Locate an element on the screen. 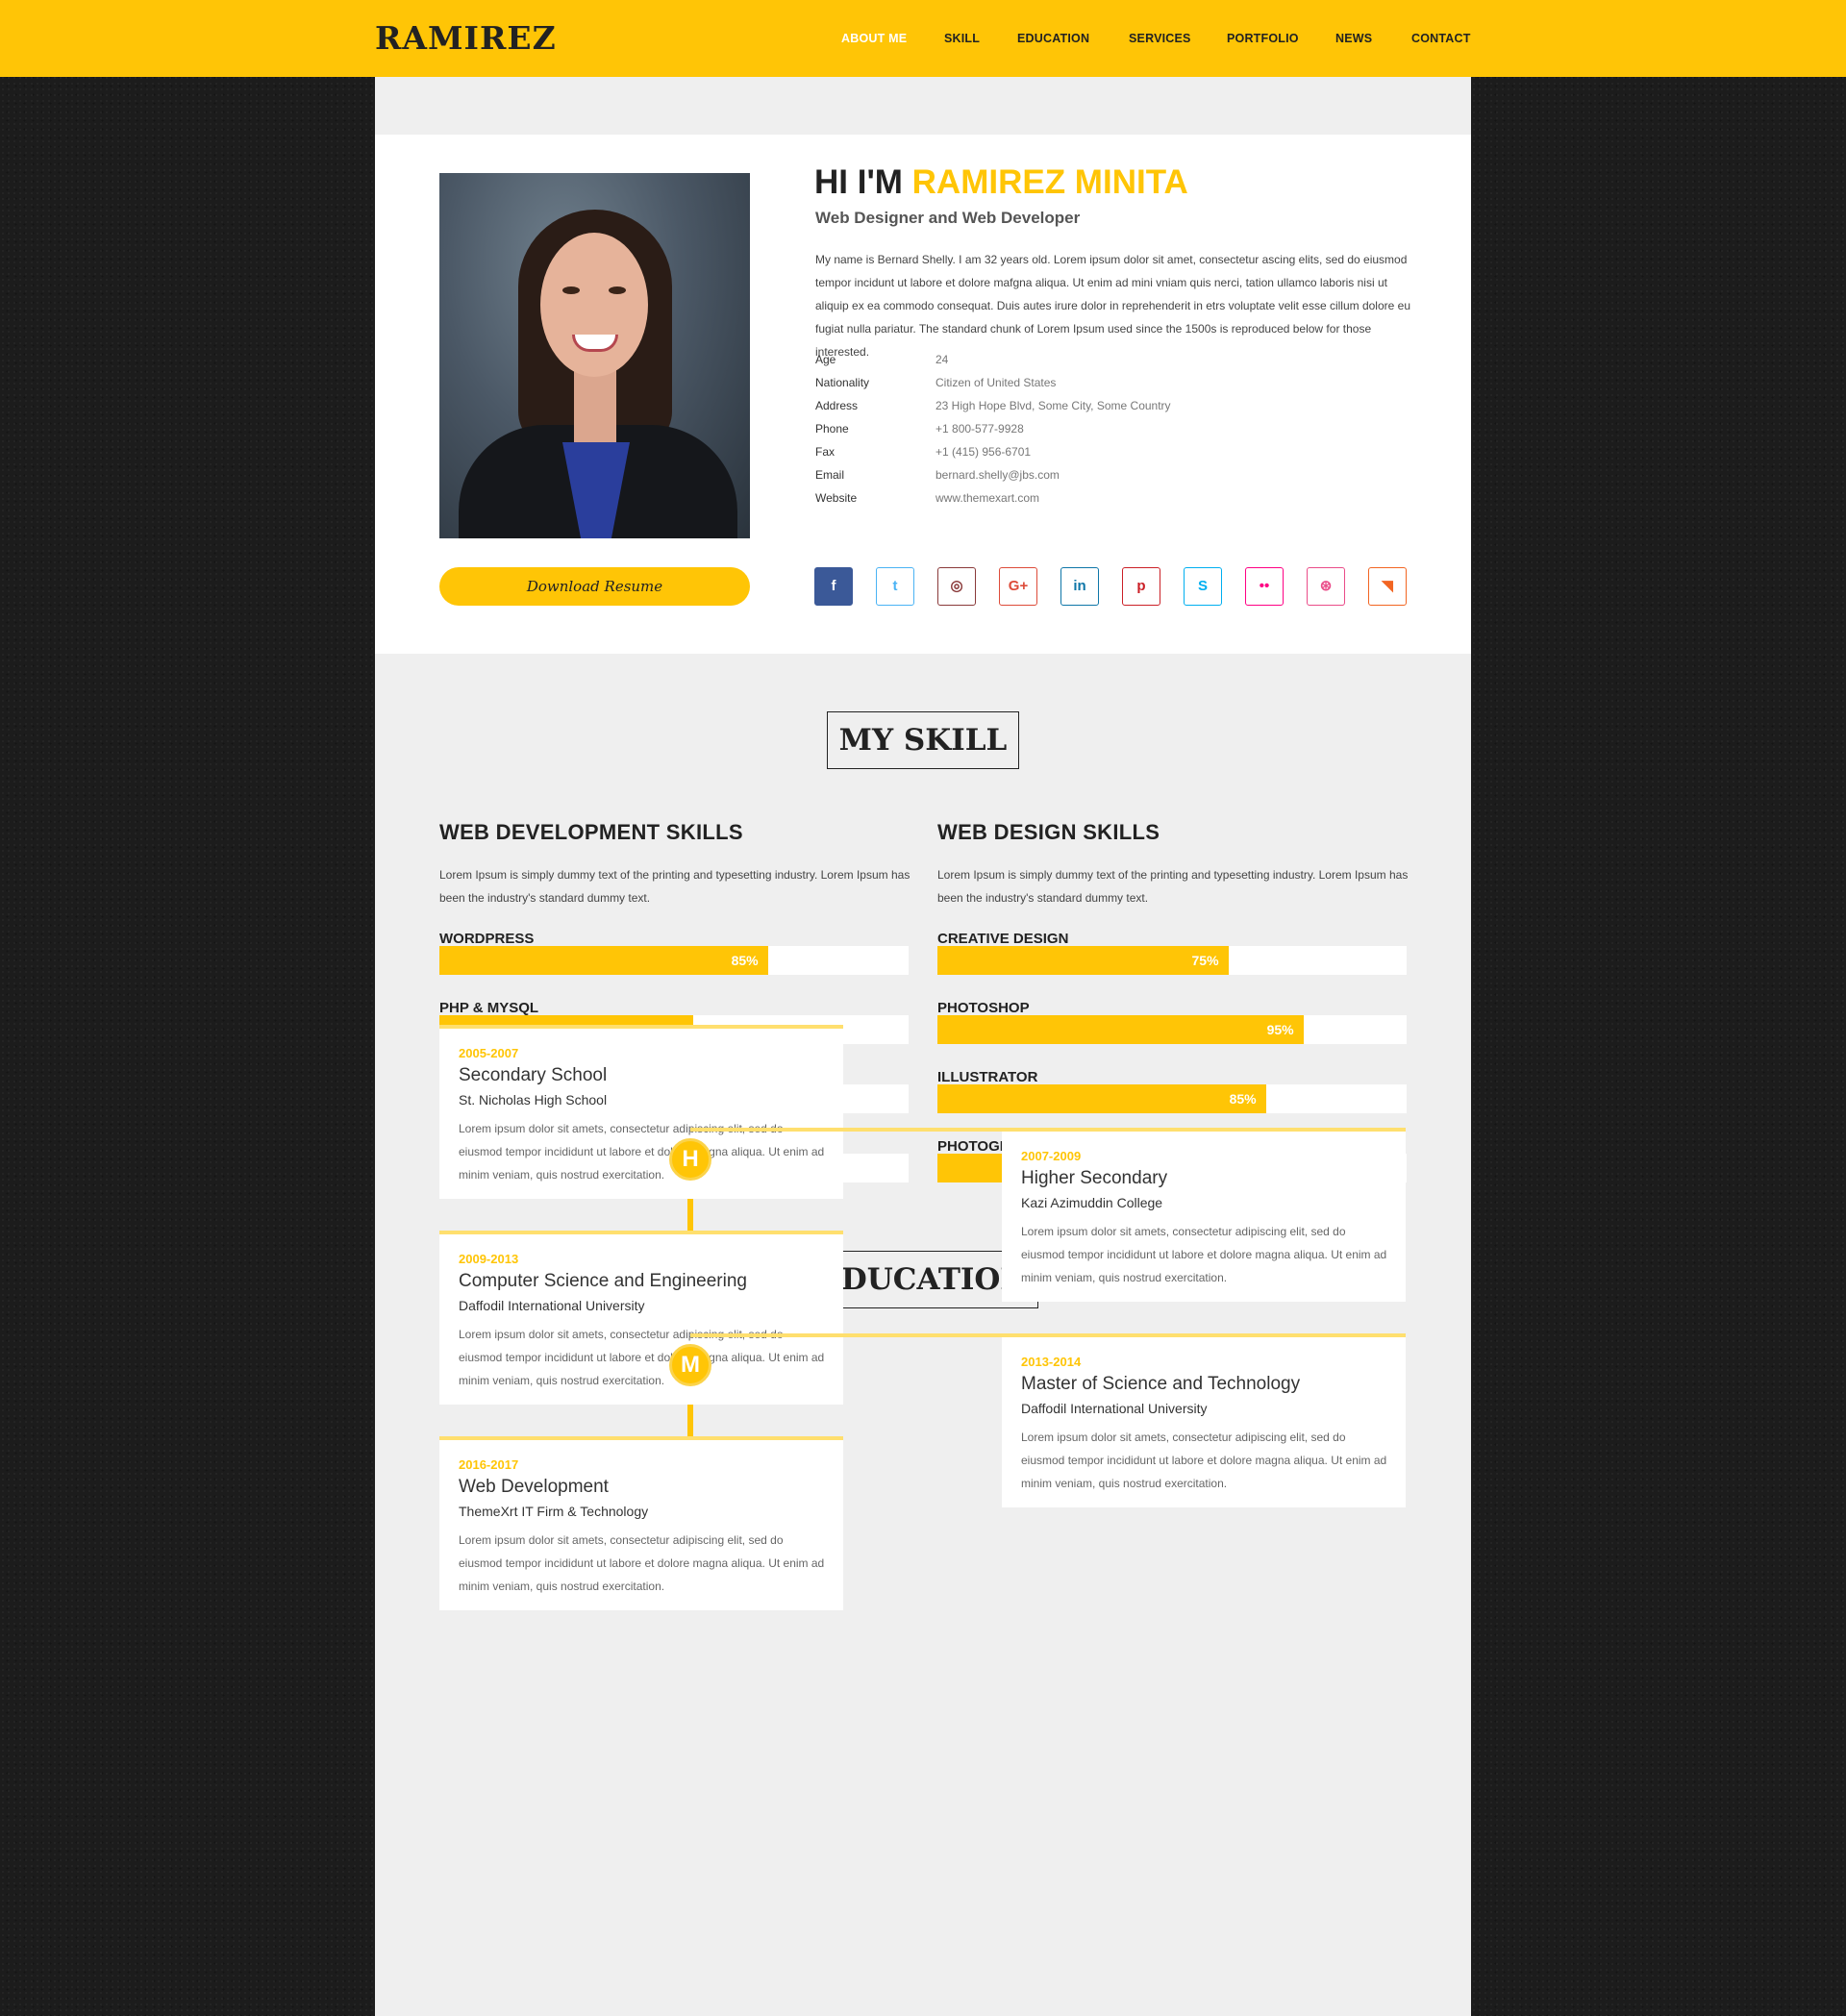 Image resolution: width=1846 pixels, height=2016 pixels. info-value: +1 (415) 956-6701 is located at coordinates (983, 452).